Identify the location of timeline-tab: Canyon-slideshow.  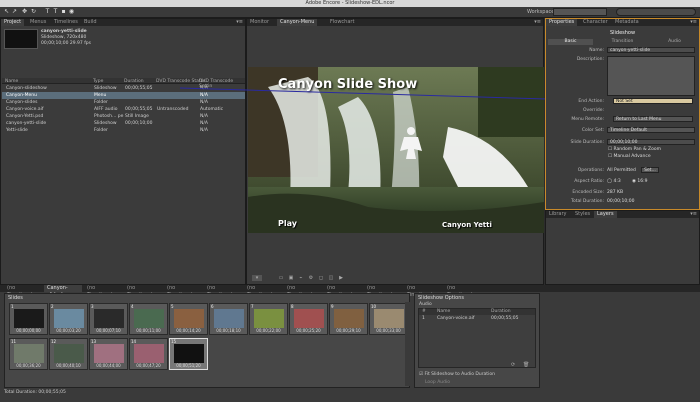
(63, 291).